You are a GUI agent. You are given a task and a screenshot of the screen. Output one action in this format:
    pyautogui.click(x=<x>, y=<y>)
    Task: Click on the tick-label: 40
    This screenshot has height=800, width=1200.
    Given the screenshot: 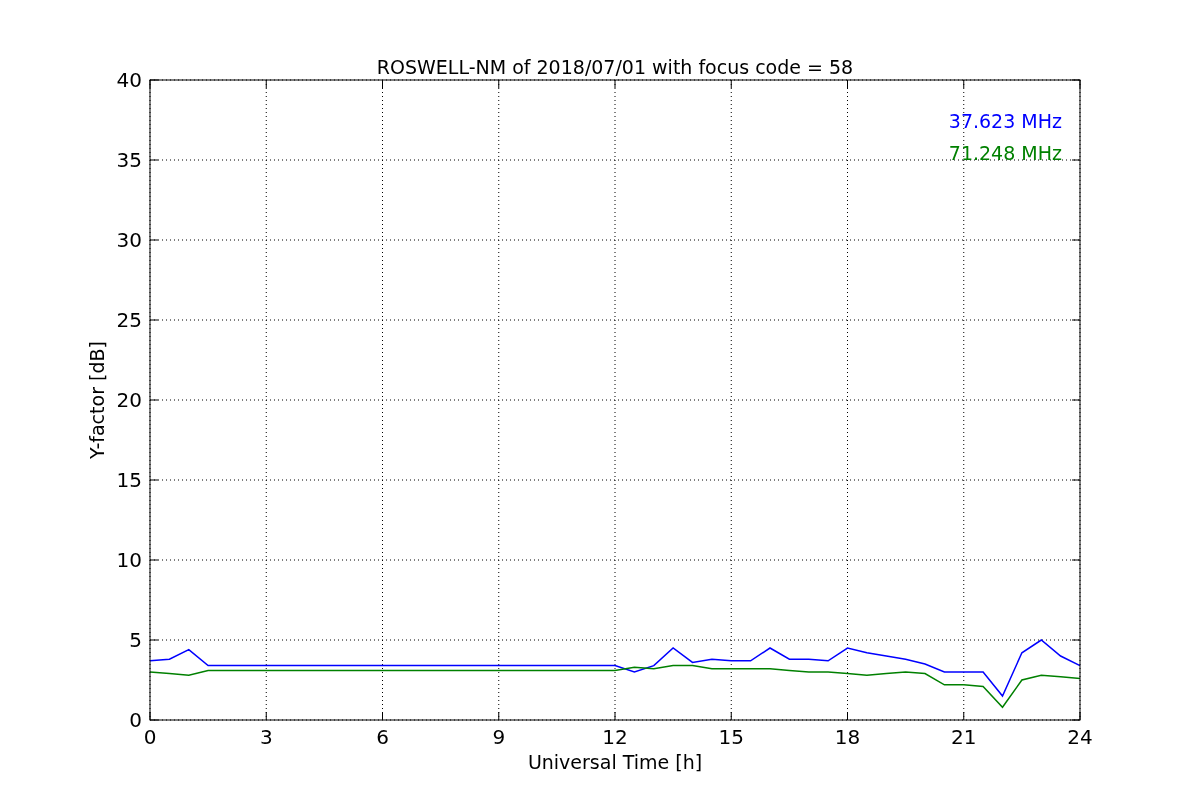 What is the action you would take?
    pyautogui.click(x=129, y=80)
    